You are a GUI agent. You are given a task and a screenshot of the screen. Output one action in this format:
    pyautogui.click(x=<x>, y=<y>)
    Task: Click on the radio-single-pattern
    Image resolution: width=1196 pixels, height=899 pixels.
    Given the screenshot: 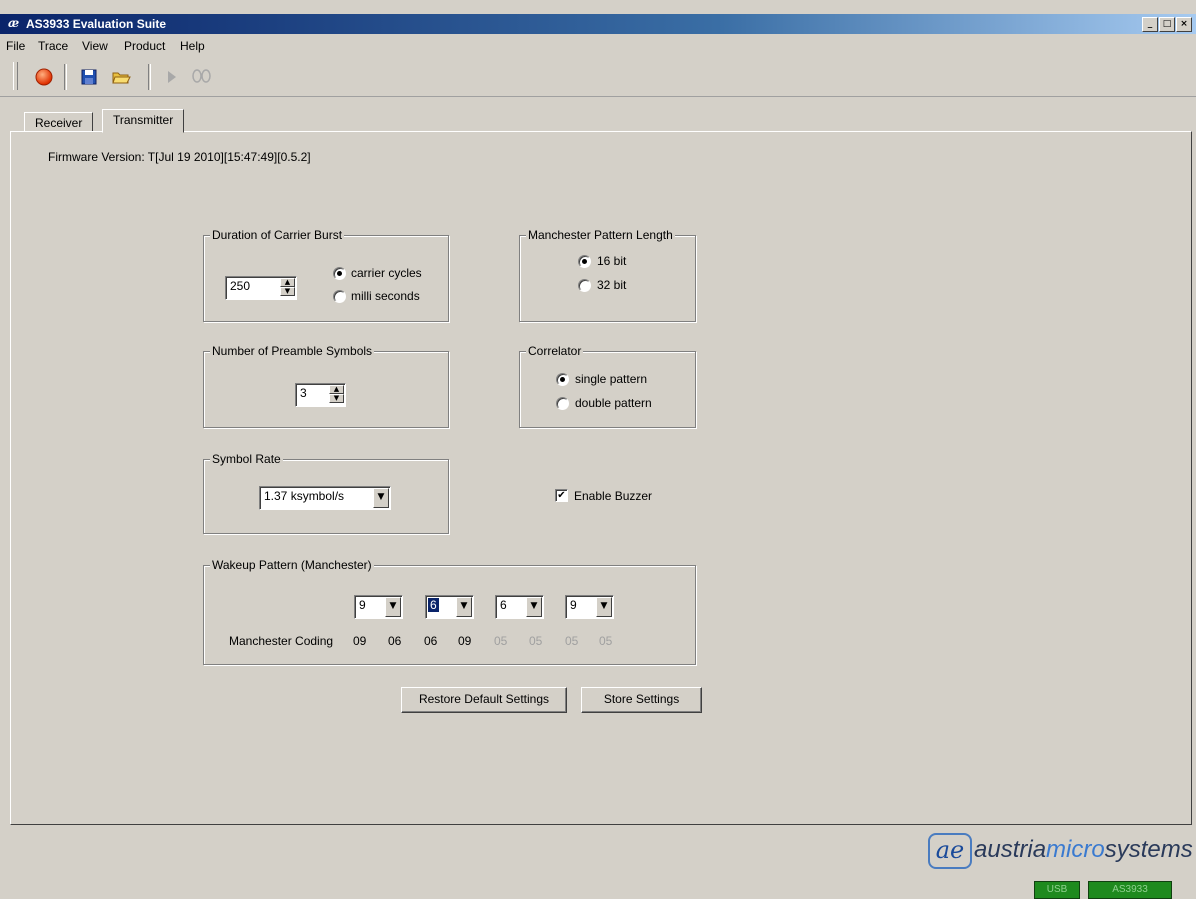 What is the action you would take?
    pyautogui.click(x=562, y=379)
    